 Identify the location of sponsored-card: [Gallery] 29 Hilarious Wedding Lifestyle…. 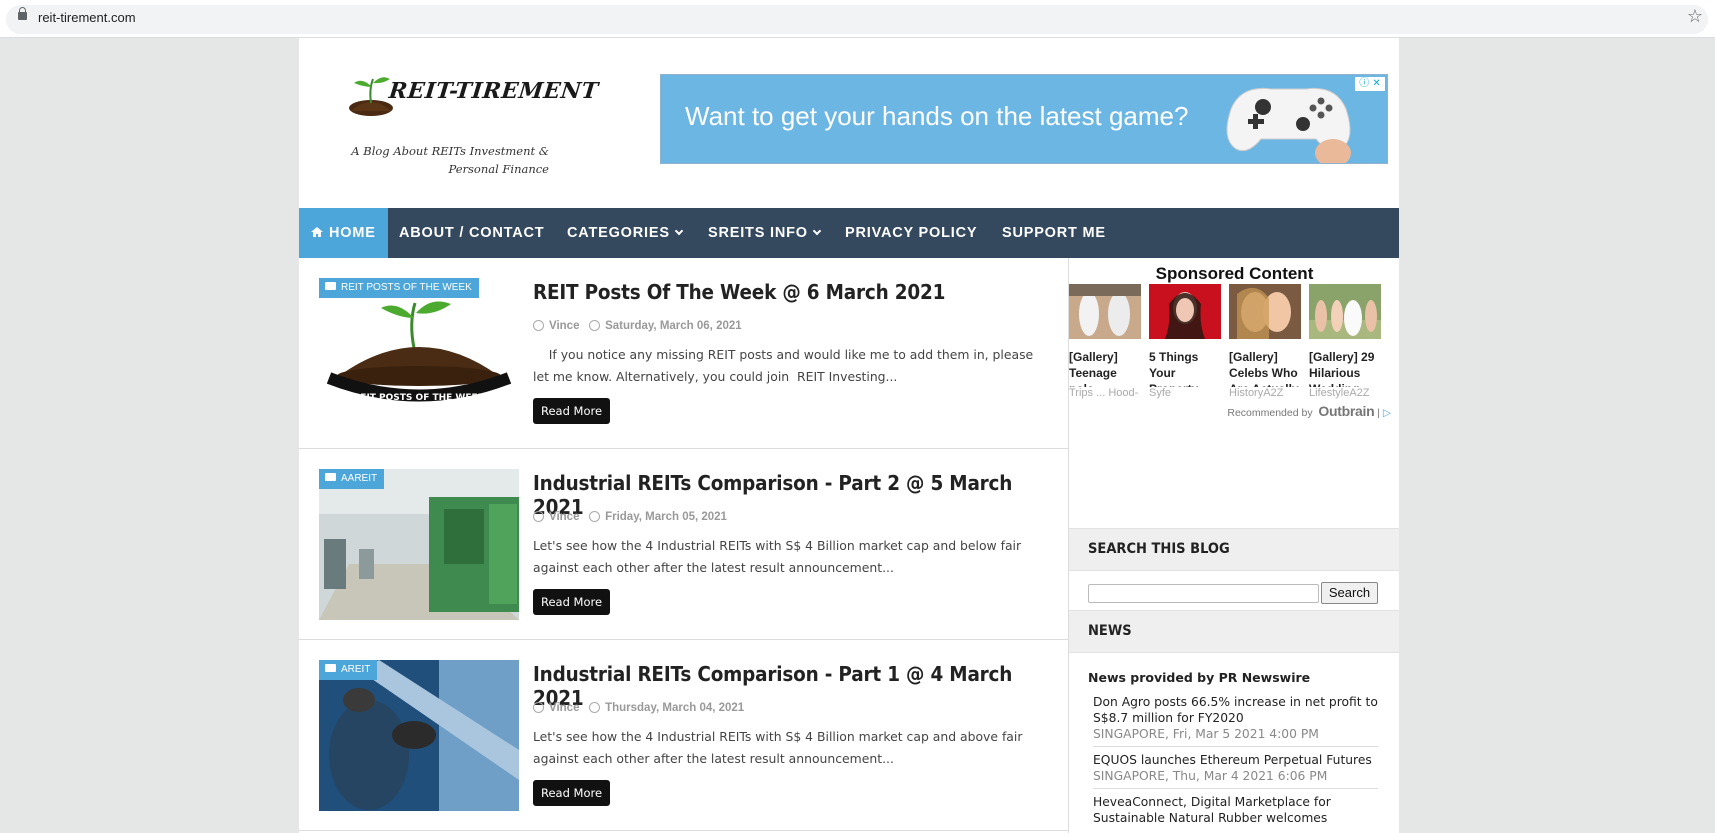
(1345, 341).